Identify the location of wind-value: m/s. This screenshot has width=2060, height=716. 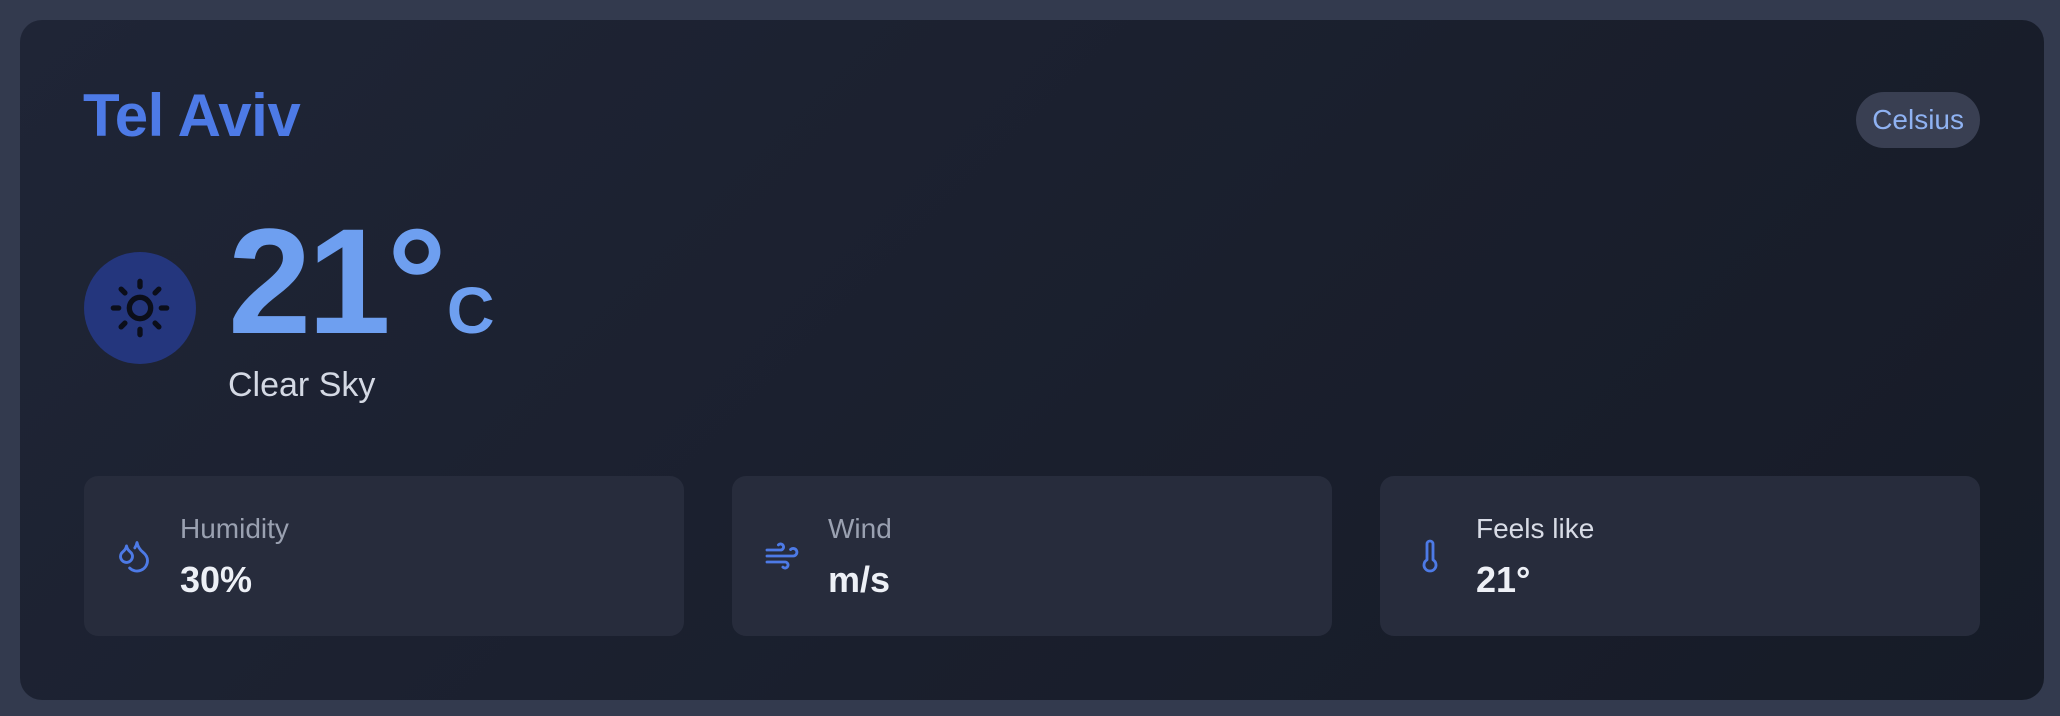
(859, 579).